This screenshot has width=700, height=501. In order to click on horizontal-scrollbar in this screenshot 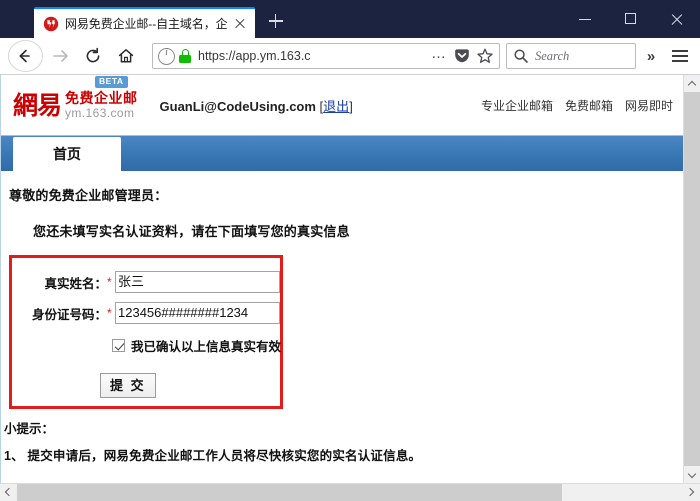, I will do `click(350, 492)`.